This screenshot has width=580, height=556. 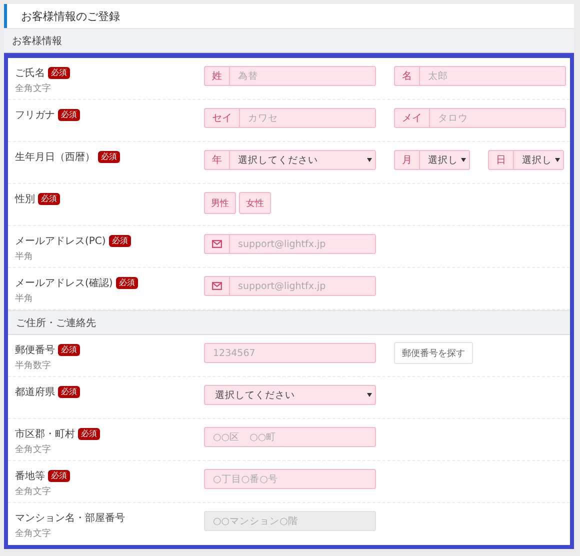 I want to click on field-note: 半角数字, so click(x=33, y=366).